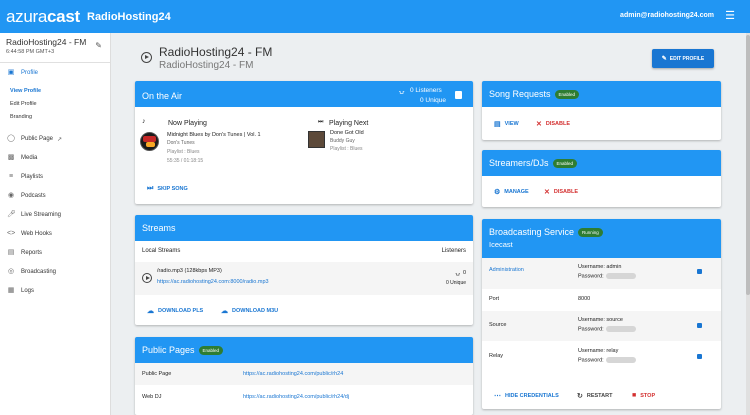  What do you see at coordinates (590, 233) in the screenshot?
I see `status-badge: Running` at bounding box center [590, 233].